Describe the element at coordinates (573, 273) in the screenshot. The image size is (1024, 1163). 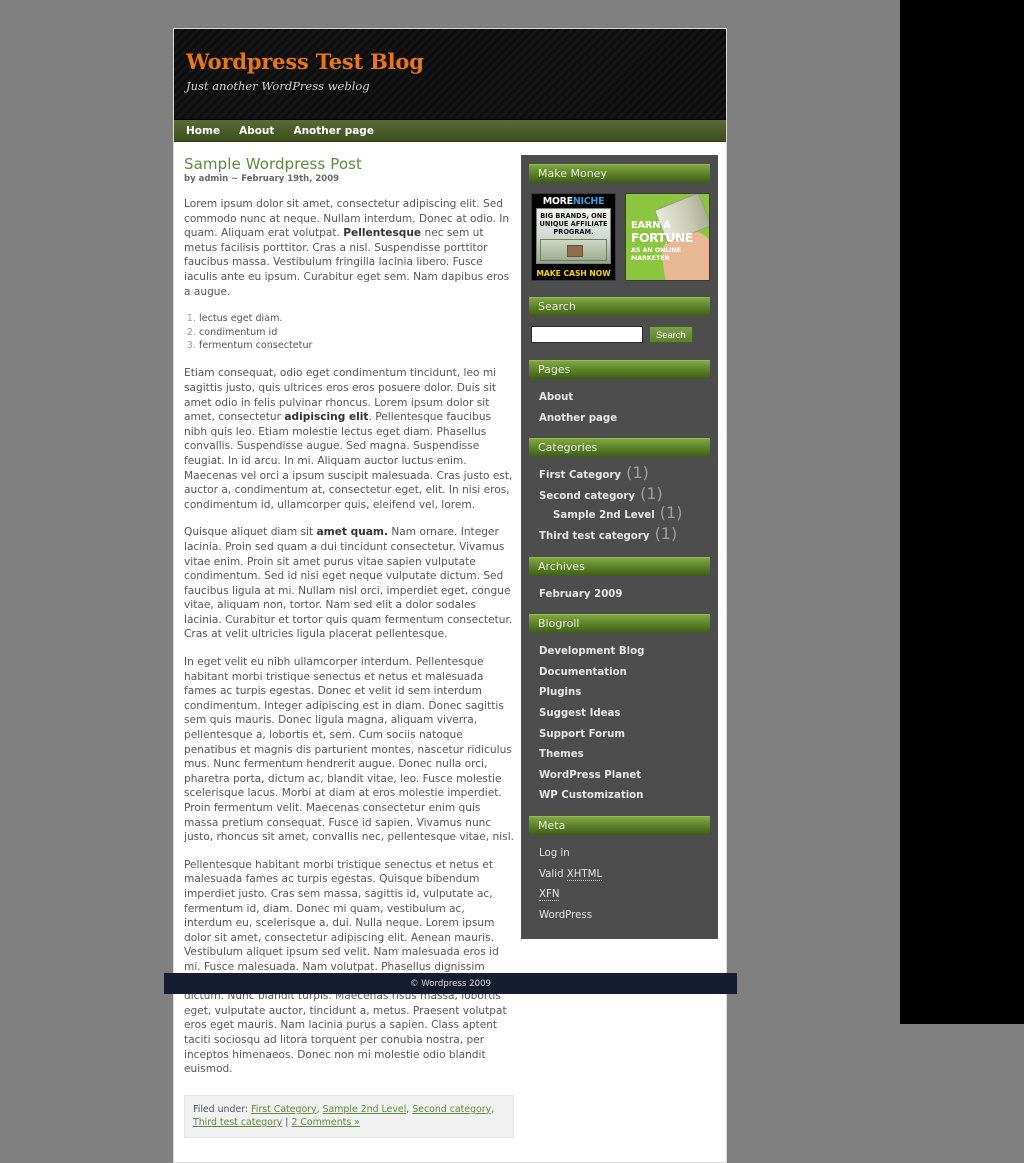
I see `moreniche-cta: MAKE CASH NOW` at that location.